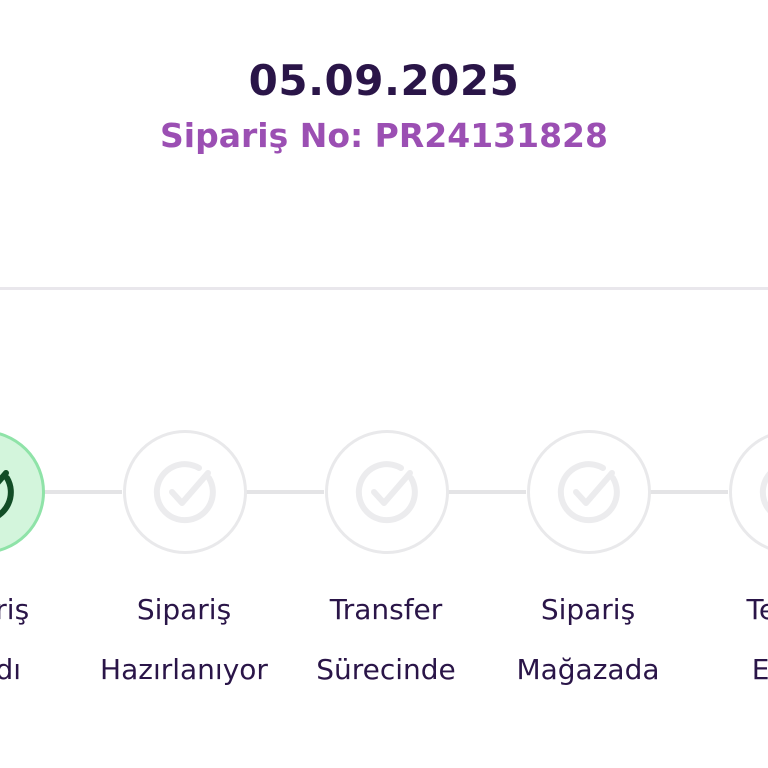 Image resolution: width=768 pixels, height=768 pixels. What do you see at coordinates (759, 669) in the screenshot?
I see `step-label-line2: Edildi` at bounding box center [759, 669].